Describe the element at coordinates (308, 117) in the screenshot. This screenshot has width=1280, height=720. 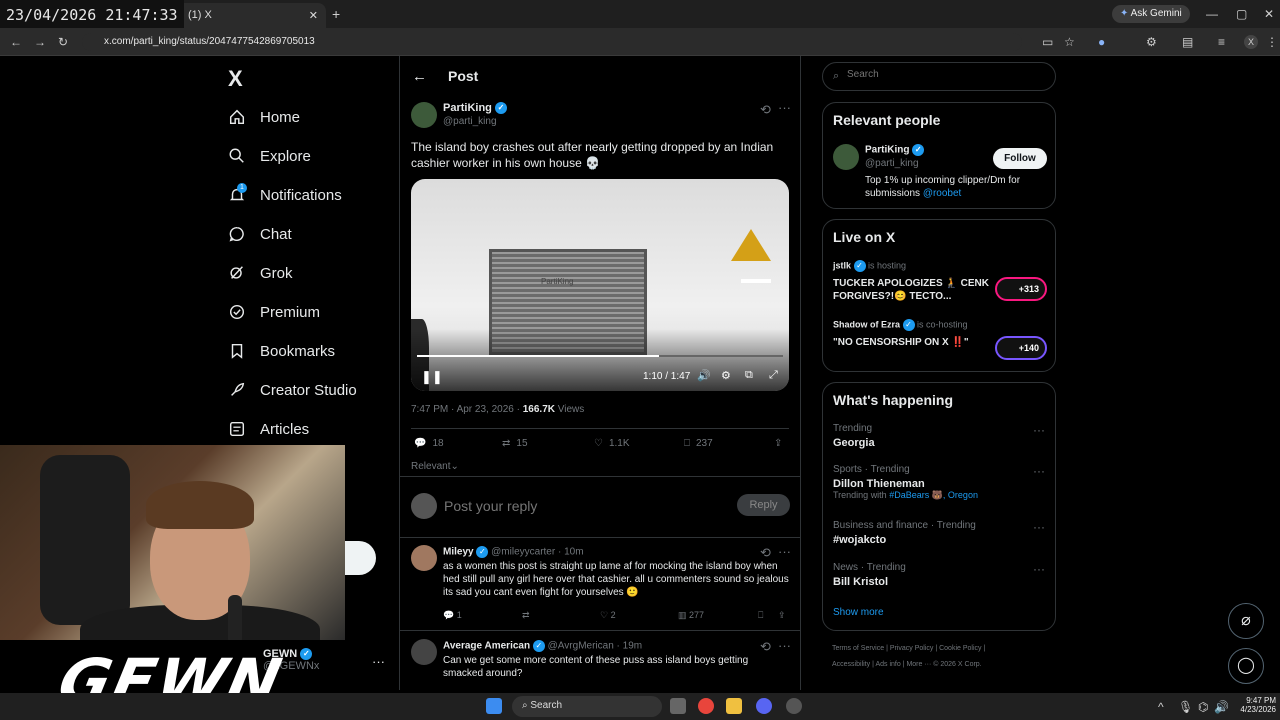
I see `sidebar-item-home: Home` at that location.